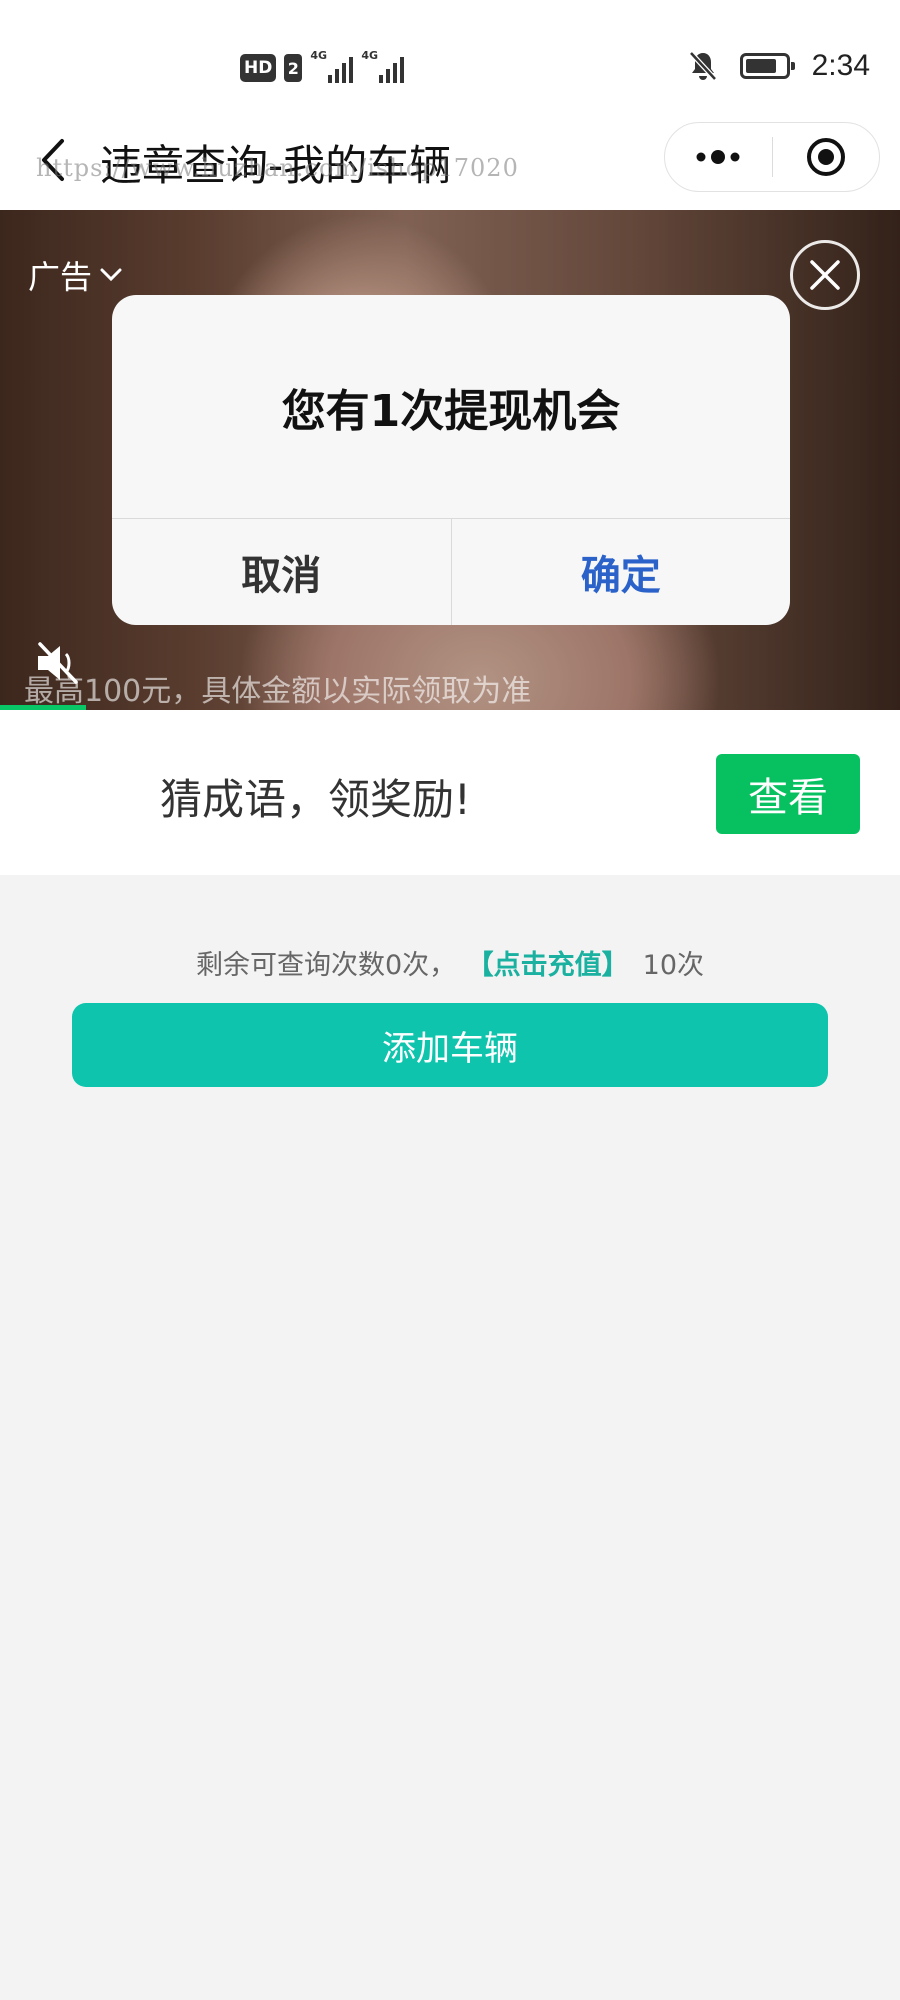 The width and height of the screenshot is (900, 2000). Describe the element at coordinates (60, 277) in the screenshot. I see `ad-label: 广告` at that location.